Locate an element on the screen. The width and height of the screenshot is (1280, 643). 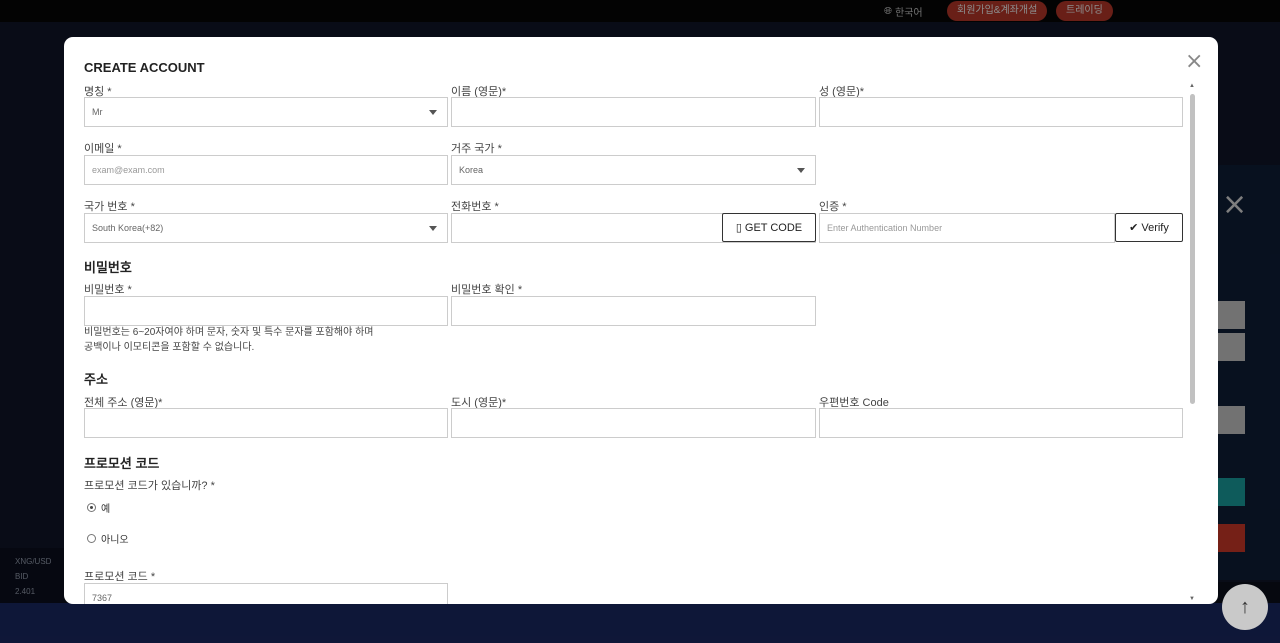
radio-selected-icon is located at coordinates (91, 507).